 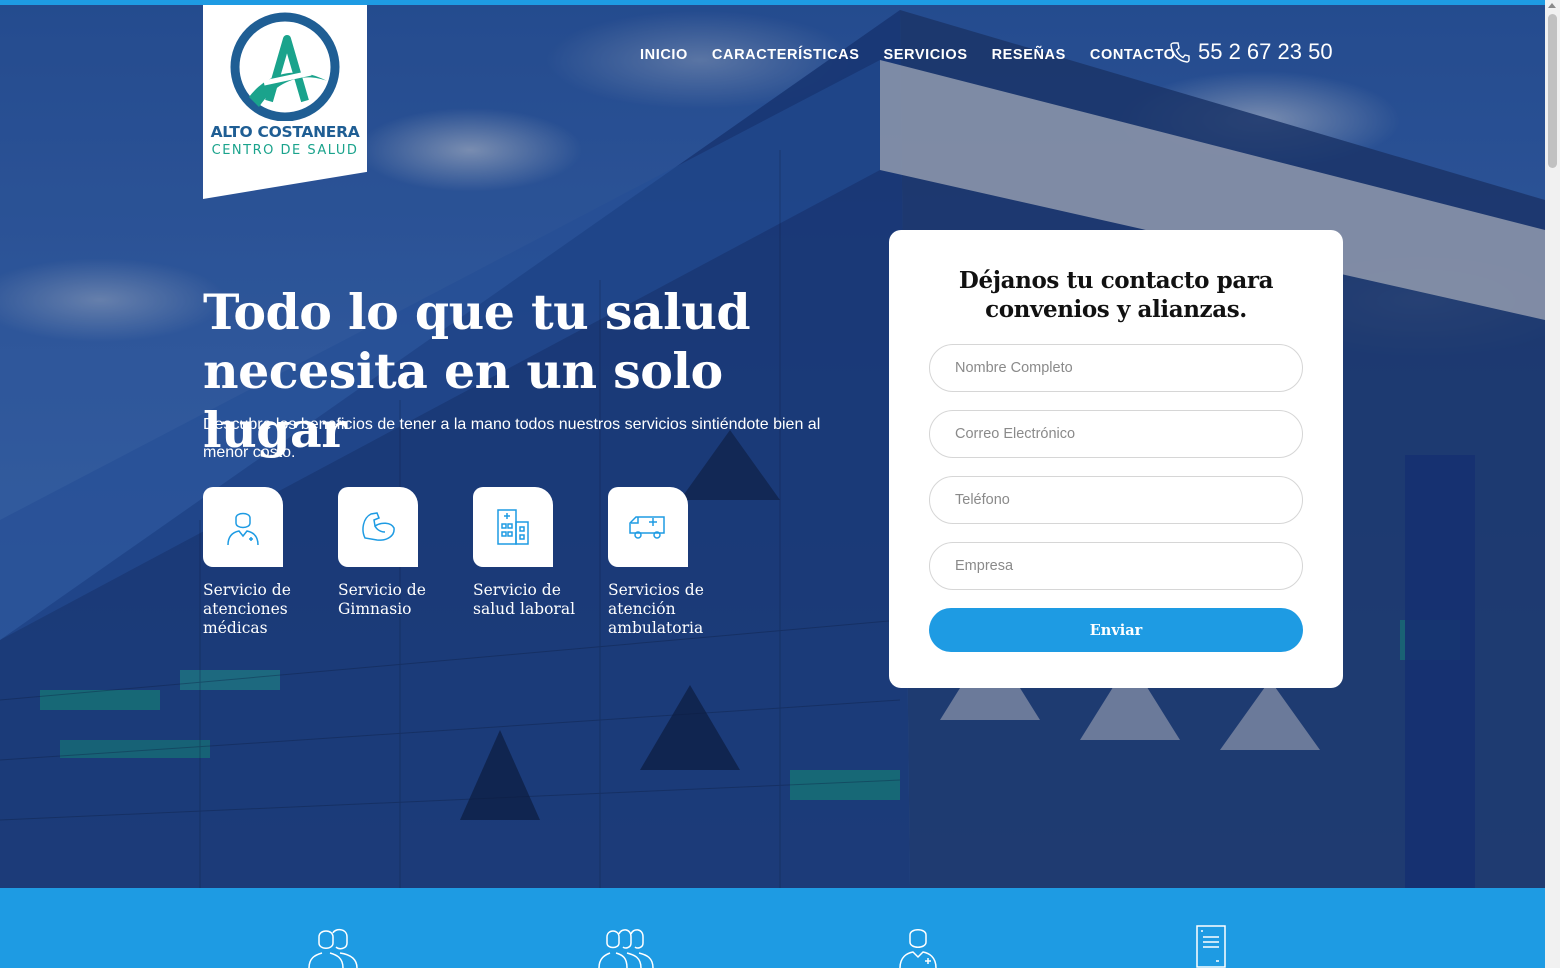 I want to click on muscle-icon, so click(x=378, y=526).